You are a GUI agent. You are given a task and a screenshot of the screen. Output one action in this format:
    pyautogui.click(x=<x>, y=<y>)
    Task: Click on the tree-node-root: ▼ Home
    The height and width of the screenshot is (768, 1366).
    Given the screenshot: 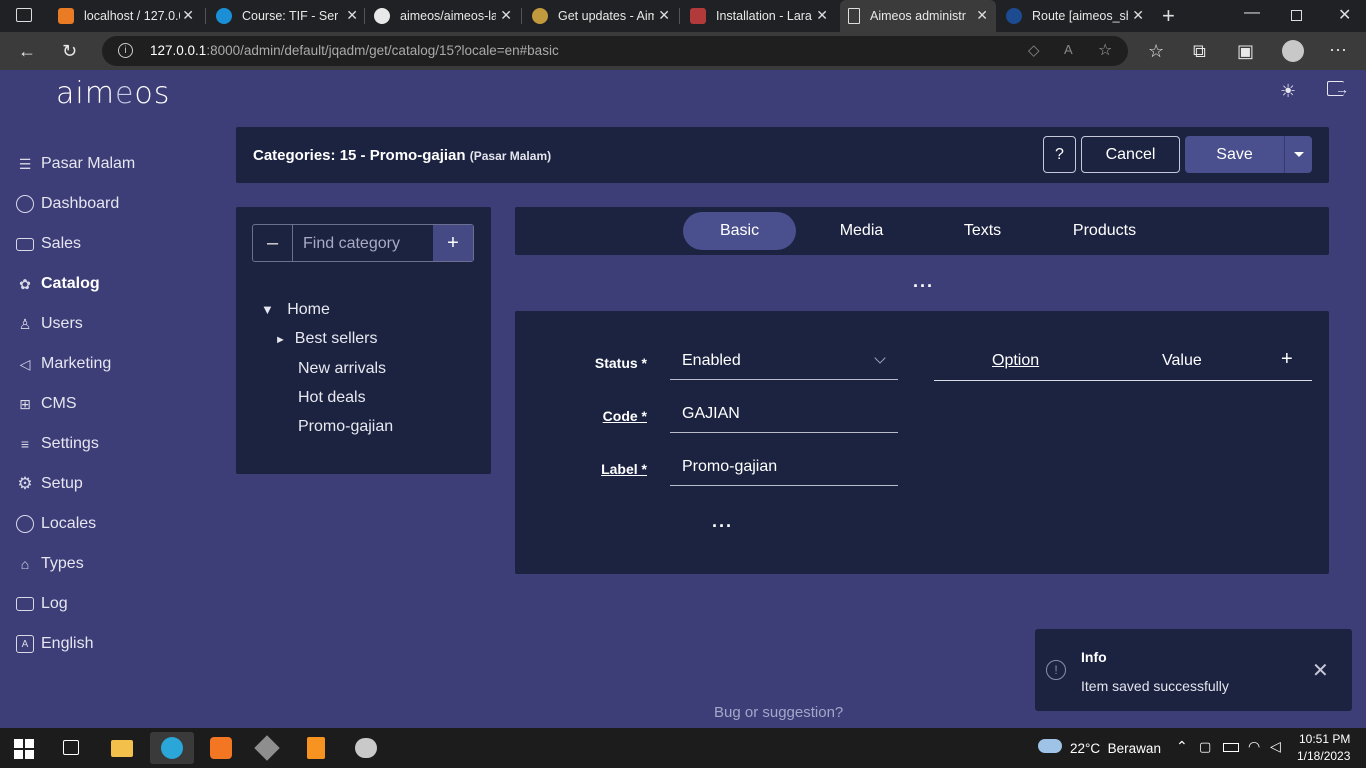 What is the action you would take?
    pyautogui.click(x=295, y=310)
    